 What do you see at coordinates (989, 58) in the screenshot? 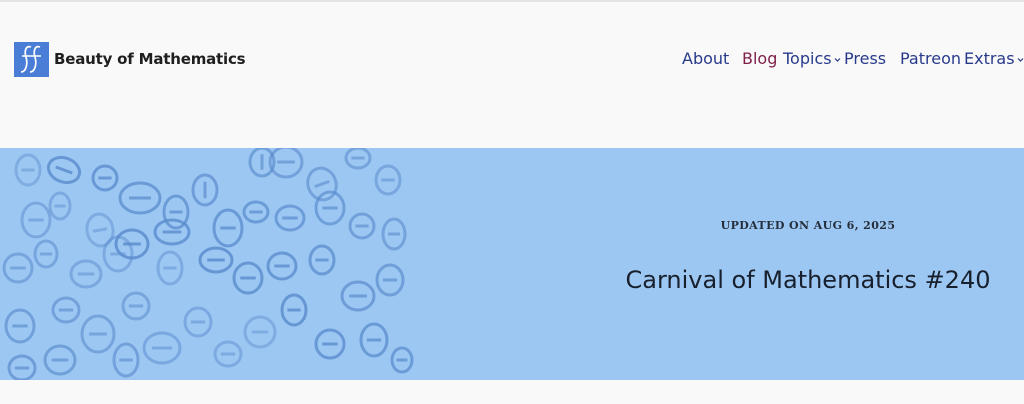
I see `nav-extras-label: Extras` at bounding box center [989, 58].